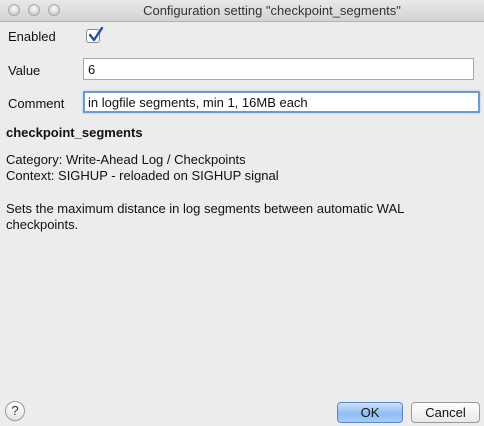 This screenshot has width=484, height=426. What do you see at coordinates (278, 69) in the screenshot?
I see `value-field` at bounding box center [278, 69].